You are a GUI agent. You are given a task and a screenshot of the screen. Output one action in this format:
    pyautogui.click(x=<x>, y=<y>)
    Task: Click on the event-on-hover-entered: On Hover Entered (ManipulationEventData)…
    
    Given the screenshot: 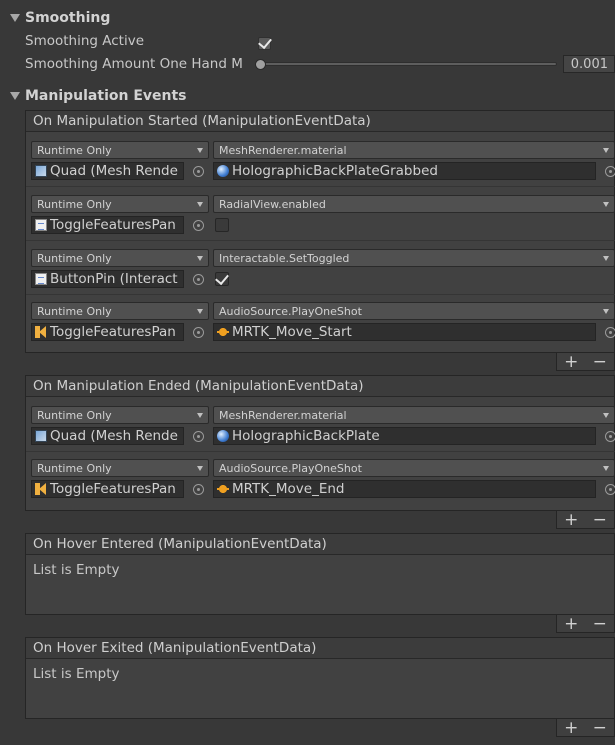 What is the action you would take?
    pyautogui.click(x=320, y=574)
    